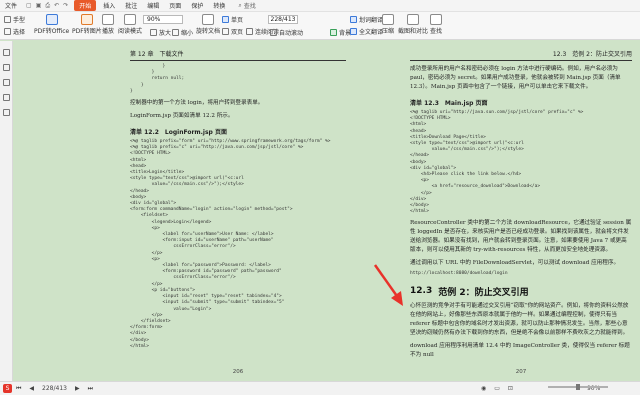 The image size is (640, 395). Describe the element at coordinates (366, 31) in the screenshot. I see `full-translate-button: 全文翻译` at that location.